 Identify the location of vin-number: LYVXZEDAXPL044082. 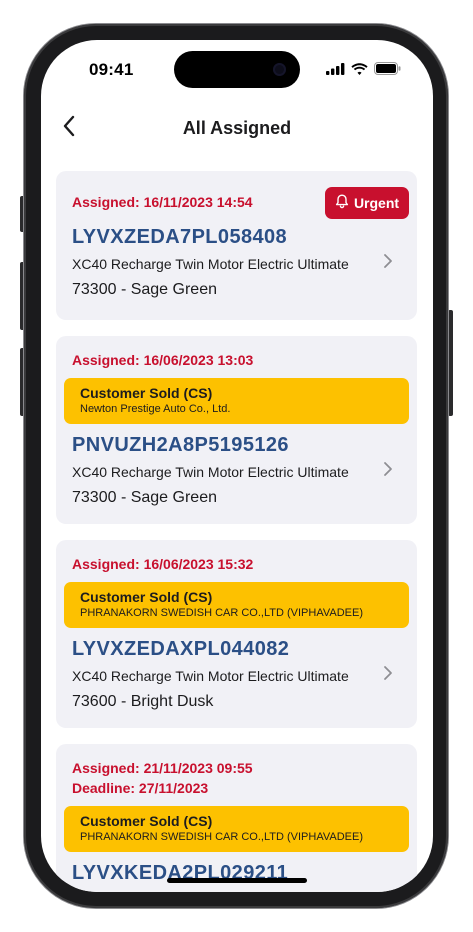
(181, 649).